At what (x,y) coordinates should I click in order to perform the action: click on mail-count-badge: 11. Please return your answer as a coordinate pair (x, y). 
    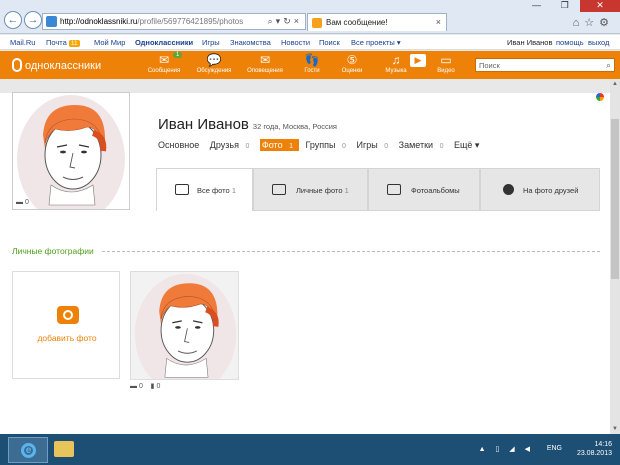
    Looking at the image, I should click on (74, 43).